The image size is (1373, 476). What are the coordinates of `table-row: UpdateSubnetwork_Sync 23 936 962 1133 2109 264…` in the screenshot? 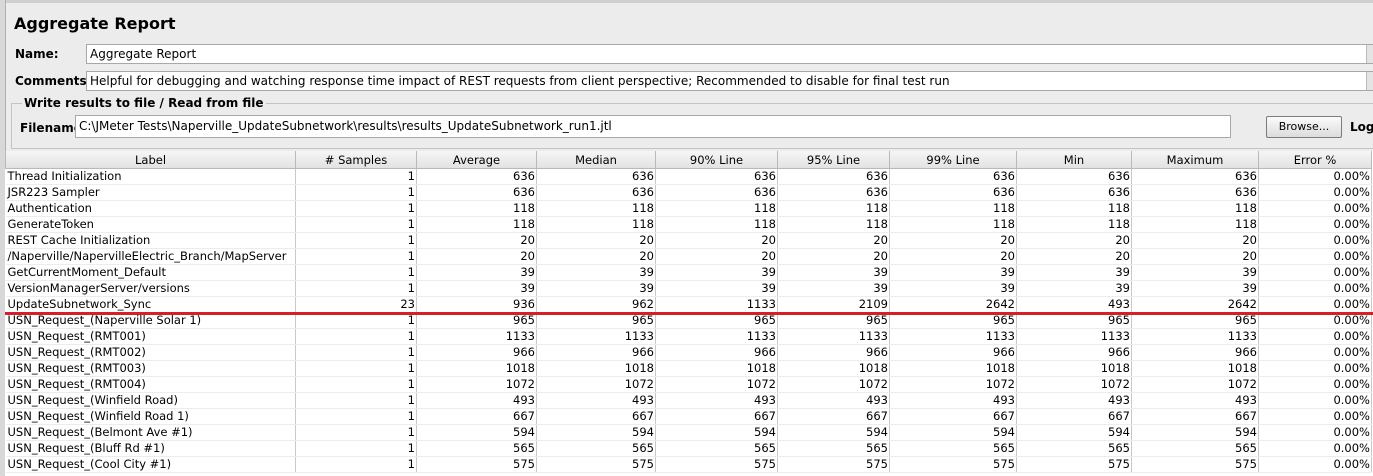 It's located at (688, 304).